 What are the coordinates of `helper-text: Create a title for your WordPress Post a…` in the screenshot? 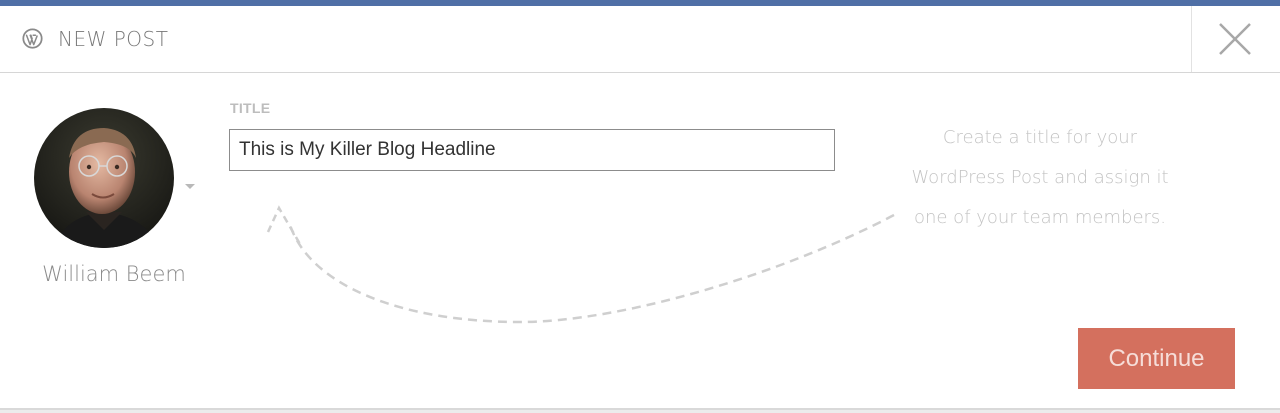 It's located at (1040, 178).